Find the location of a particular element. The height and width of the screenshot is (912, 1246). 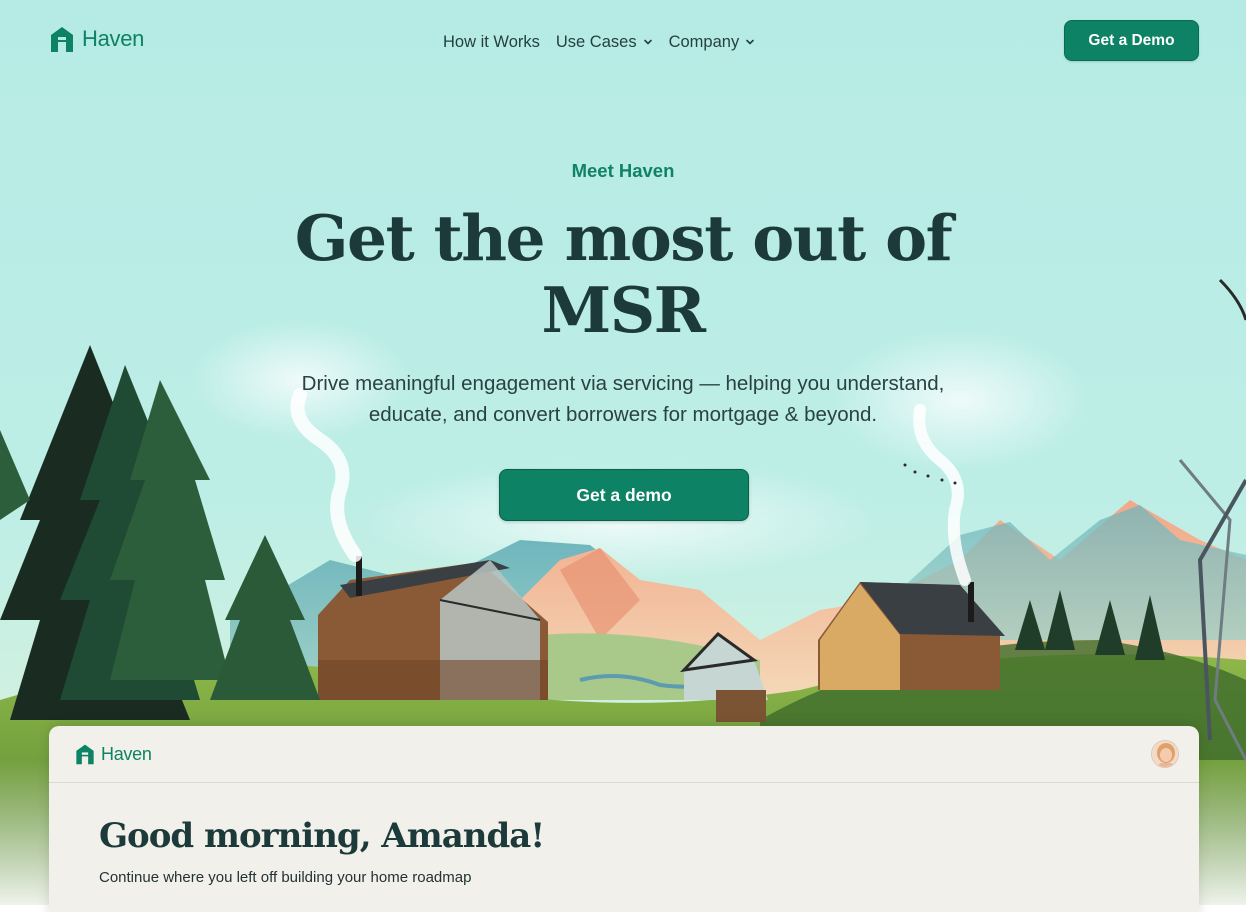

app-preview-logo: Haven is located at coordinates (113, 754).